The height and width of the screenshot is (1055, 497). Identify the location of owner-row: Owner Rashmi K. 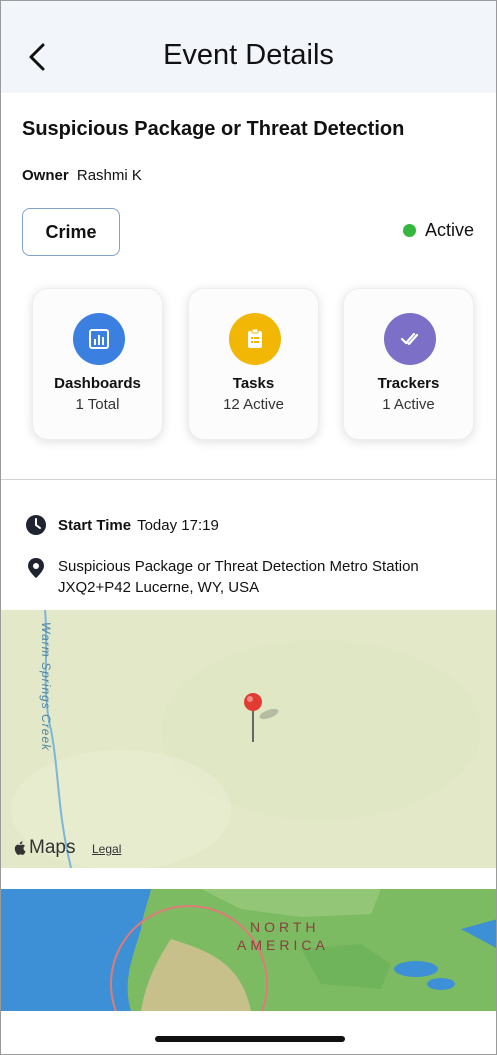
(82, 175).